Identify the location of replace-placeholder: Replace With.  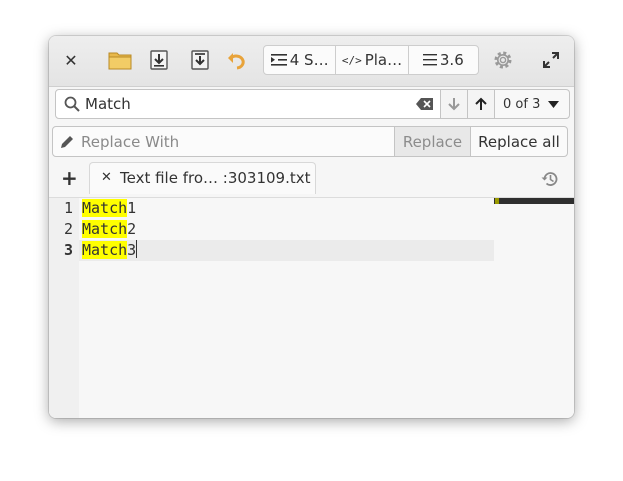
(130, 142).